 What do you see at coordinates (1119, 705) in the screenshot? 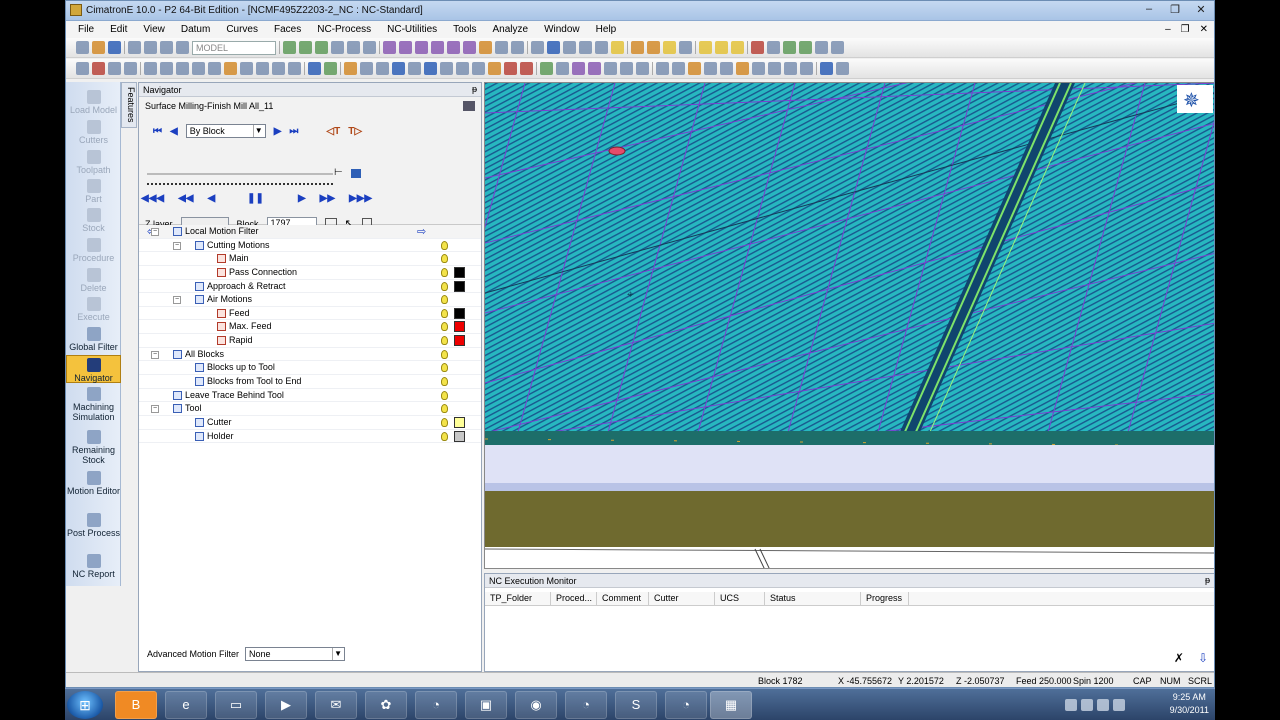
I see `tray-volume-icon` at bounding box center [1119, 705].